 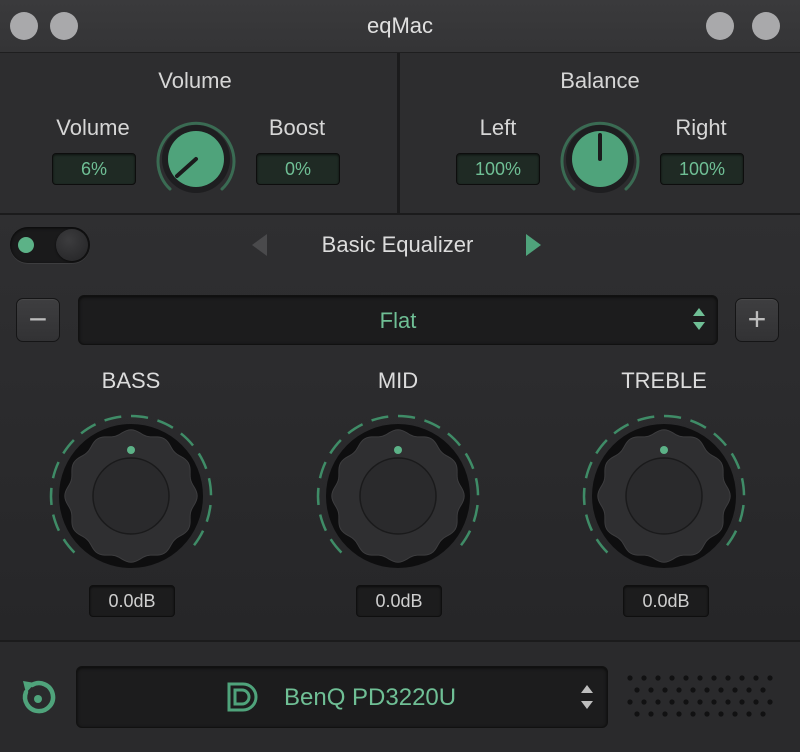 I want to click on output-device-name: BenQ PD3220U, so click(x=370, y=697).